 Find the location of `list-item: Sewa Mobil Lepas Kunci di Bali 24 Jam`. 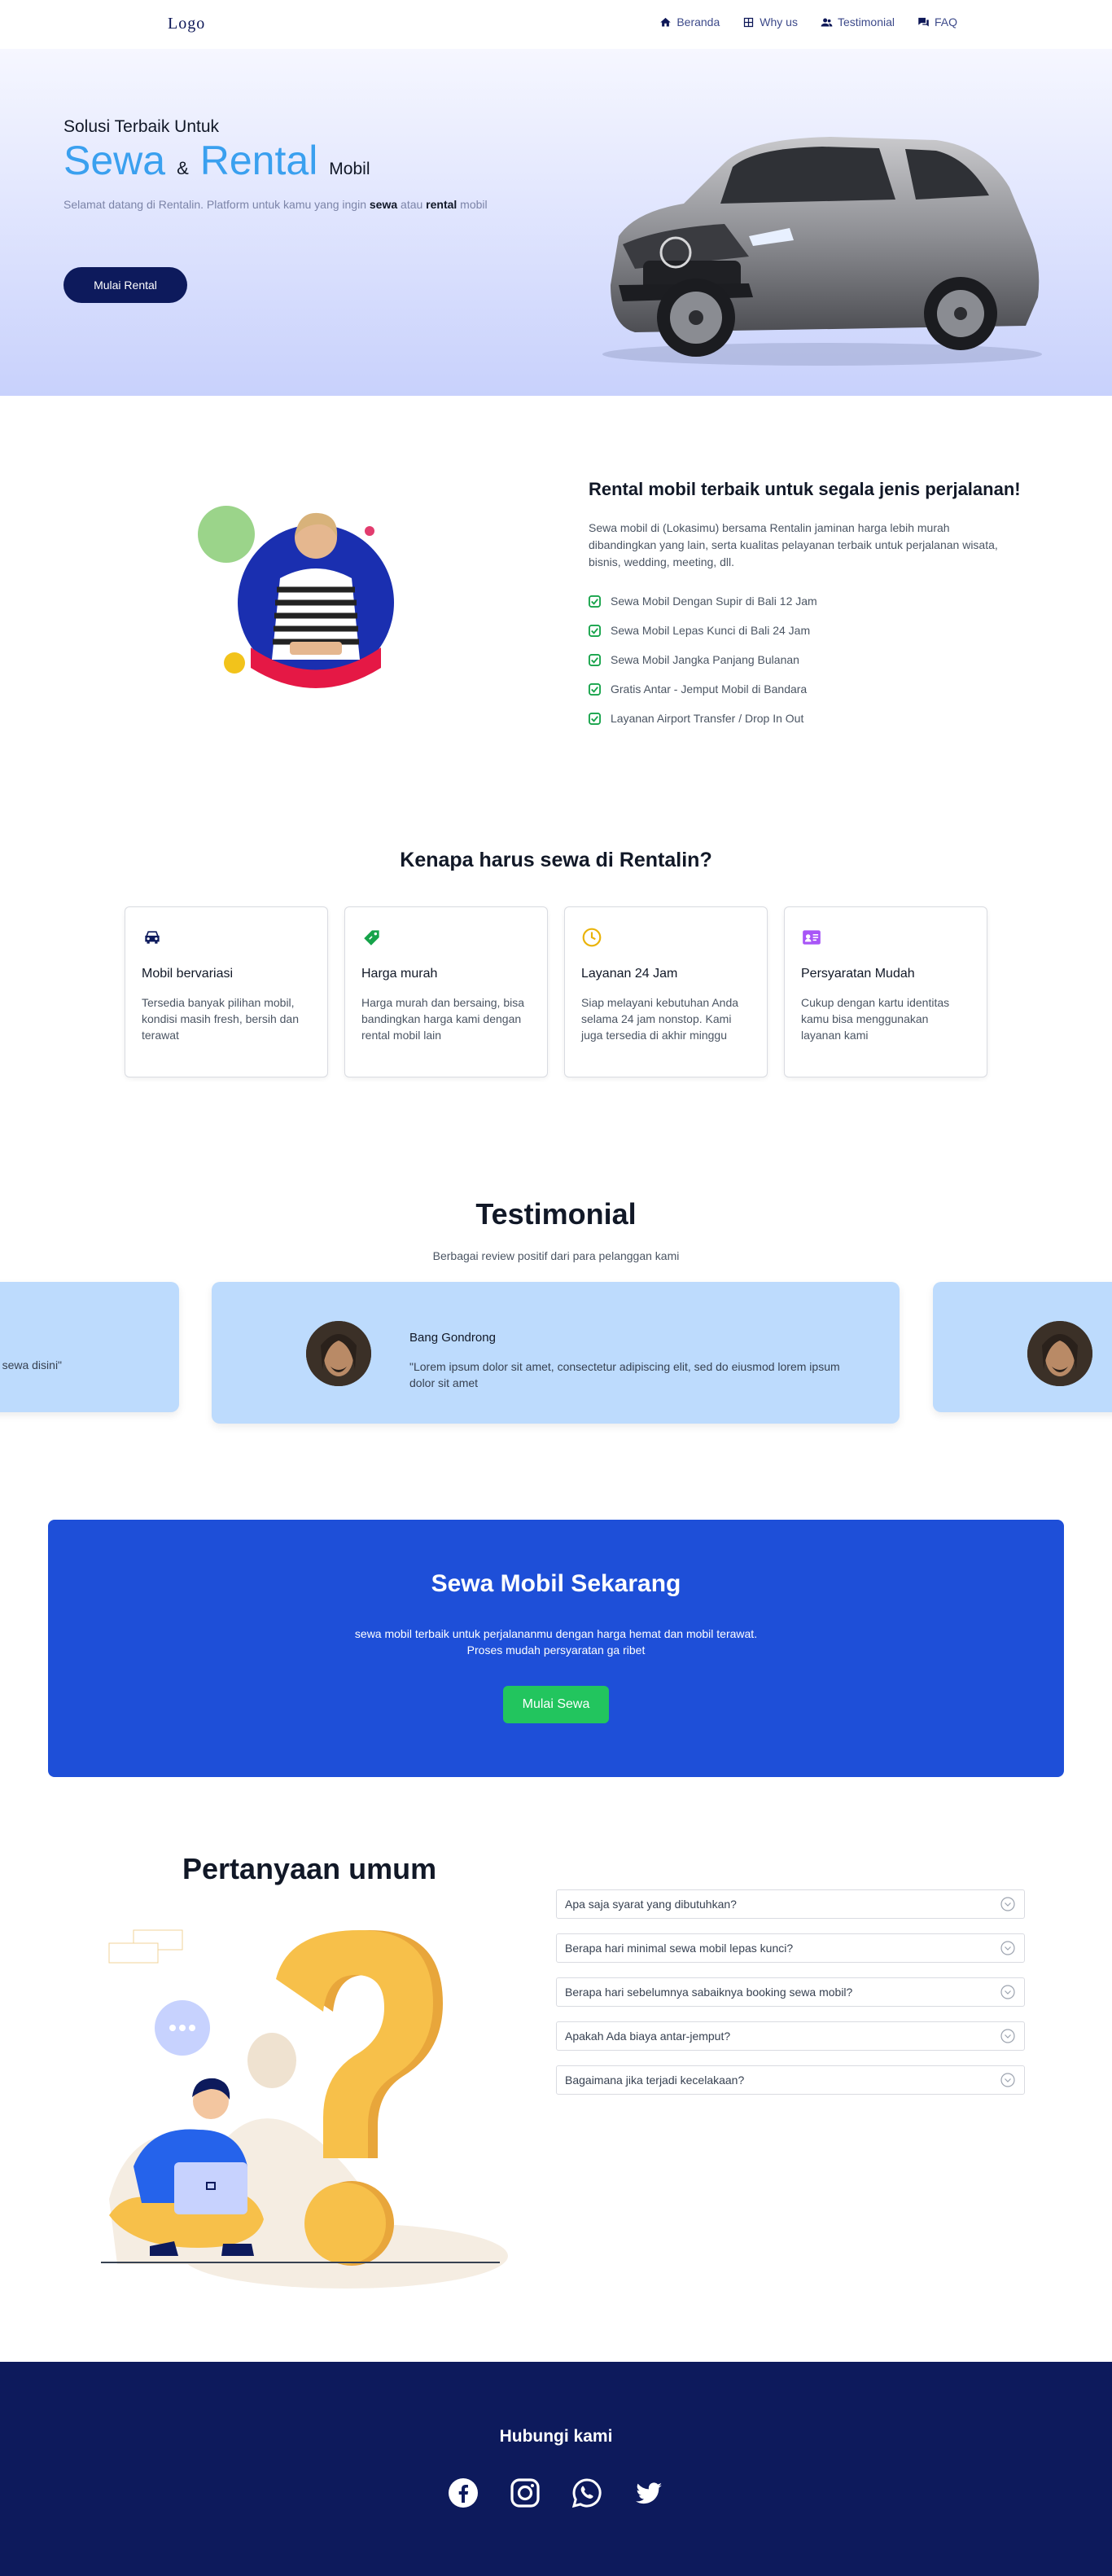

list-item: Sewa Mobil Lepas Kunci di Bali 24 Jam is located at coordinates (703, 630).